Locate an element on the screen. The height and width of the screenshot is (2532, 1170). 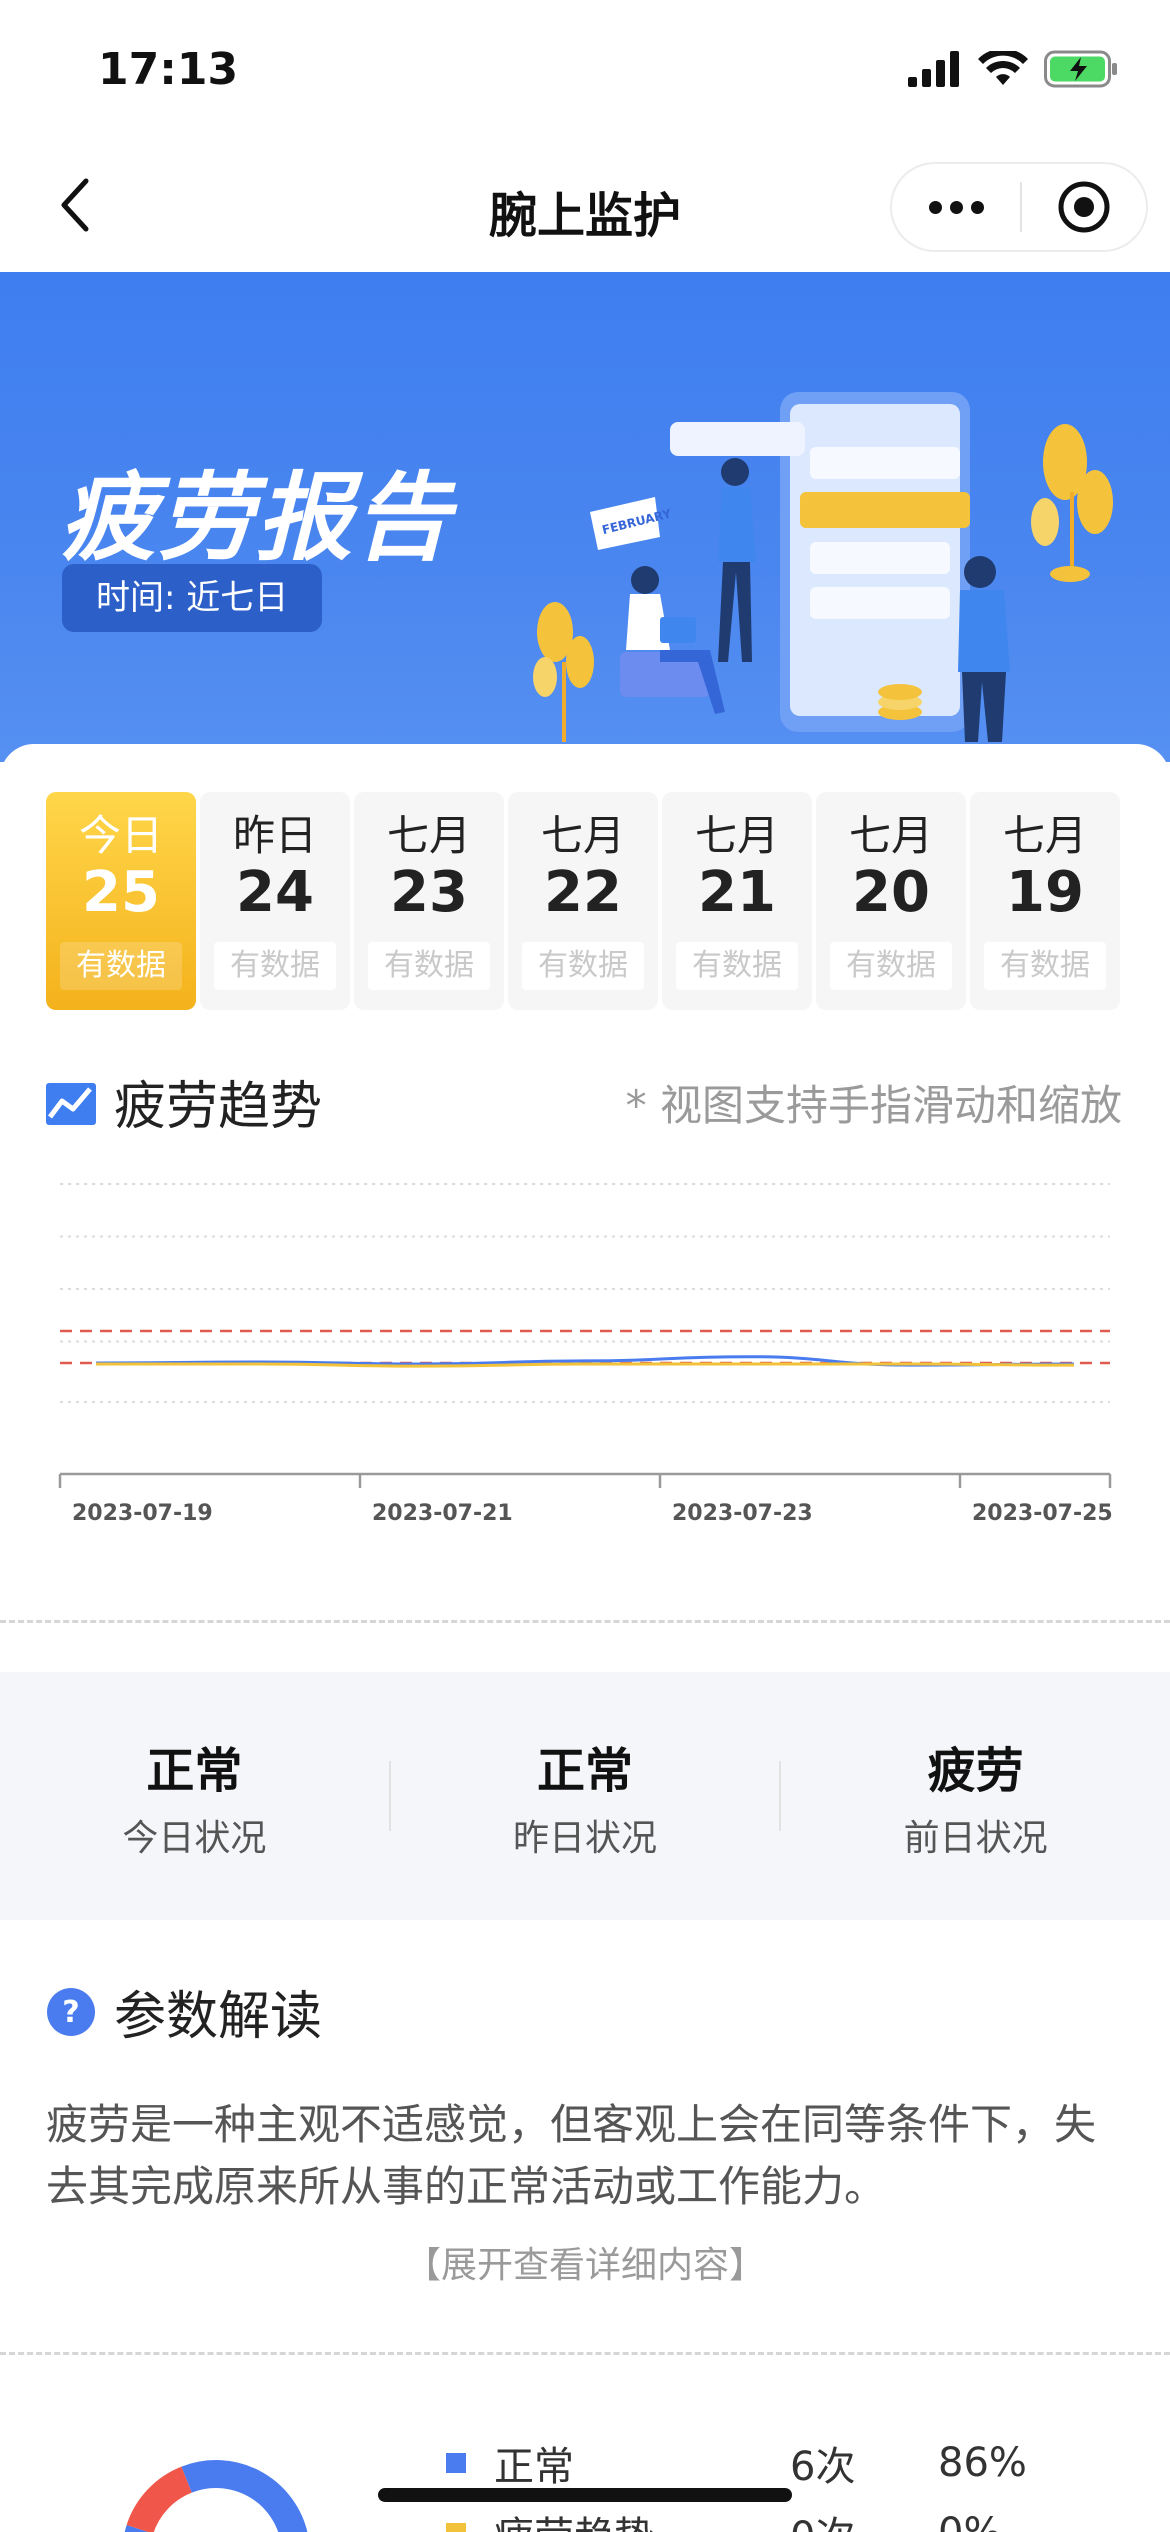
x-tick-label: 2023-07-25 is located at coordinates (1042, 1513).